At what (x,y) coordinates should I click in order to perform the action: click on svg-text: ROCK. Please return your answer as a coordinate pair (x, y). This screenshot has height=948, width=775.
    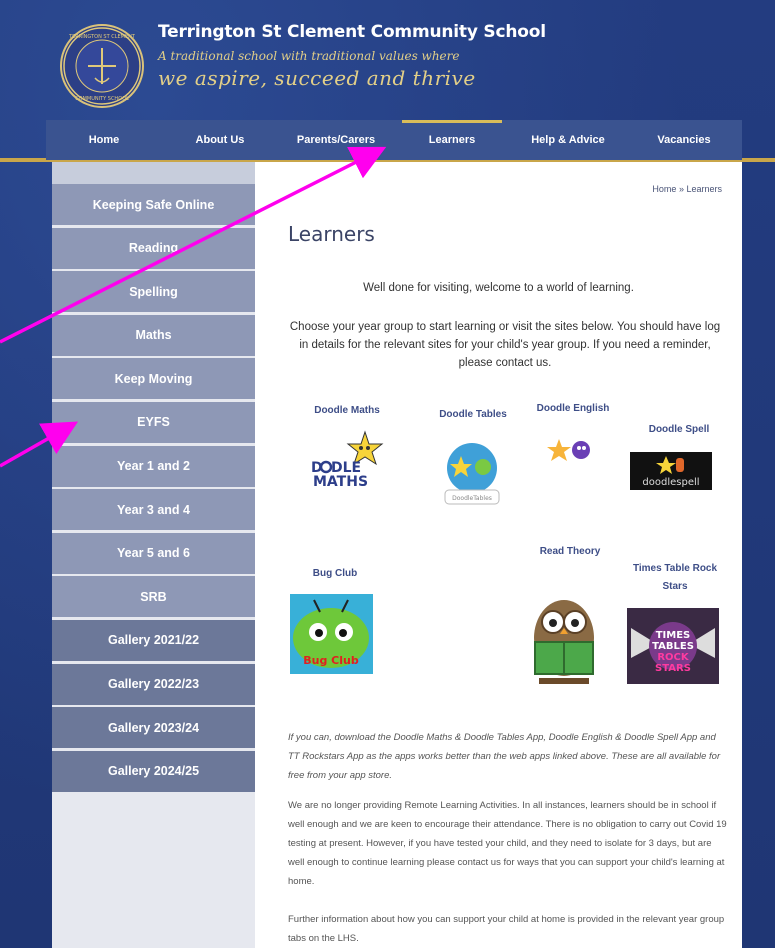
    Looking at the image, I should click on (673, 657).